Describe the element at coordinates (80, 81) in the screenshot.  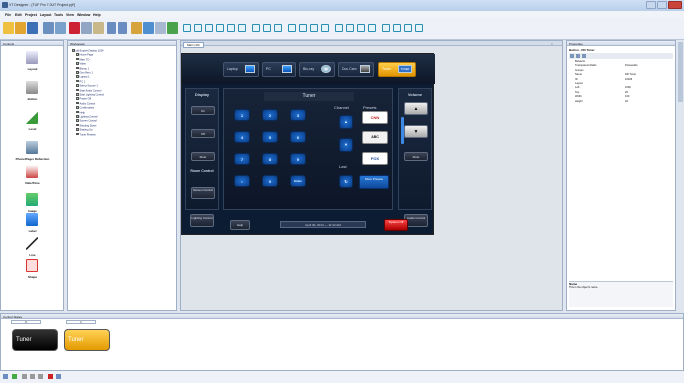
I see `tree-item: PC 1` at that location.